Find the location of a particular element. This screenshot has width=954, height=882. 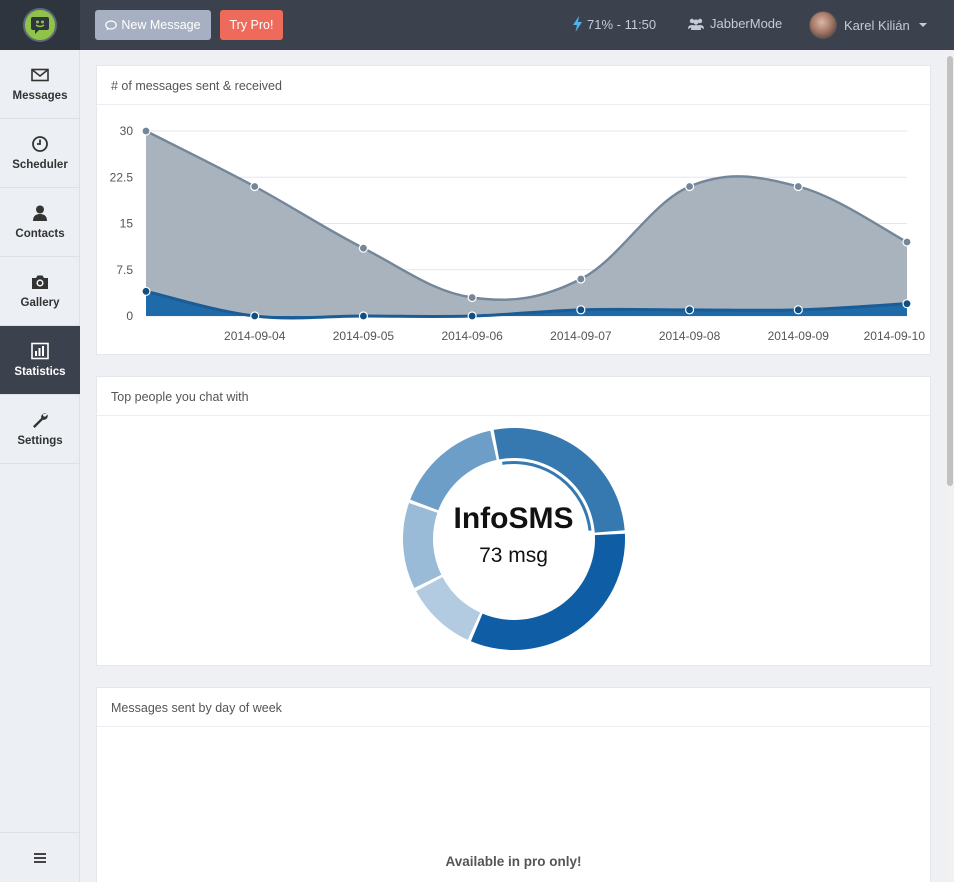

sidebar-item-statistics: Statistics is located at coordinates (40, 360).